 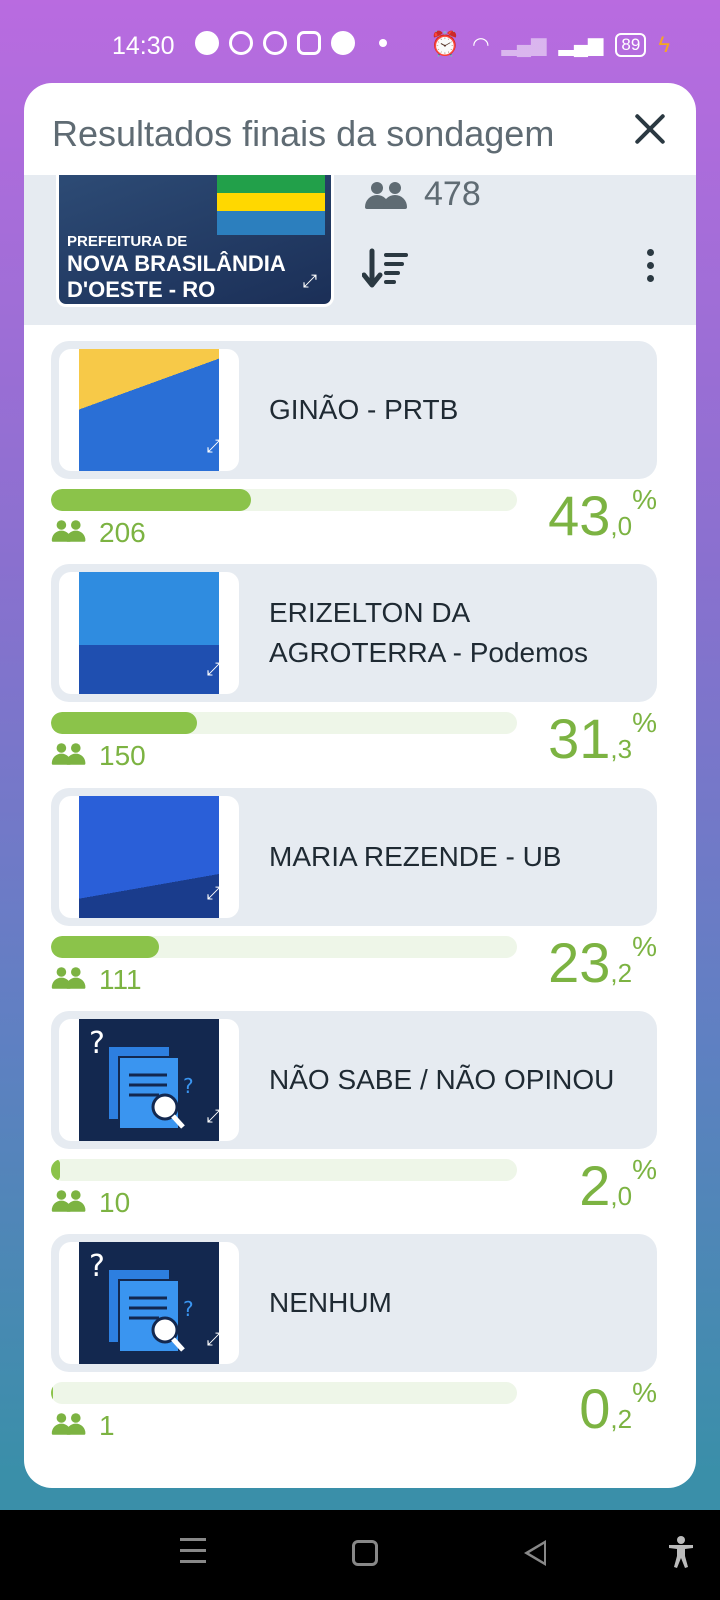 What do you see at coordinates (330, 1302) in the screenshot?
I see `option-label: NENHUM` at bounding box center [330, 1302].